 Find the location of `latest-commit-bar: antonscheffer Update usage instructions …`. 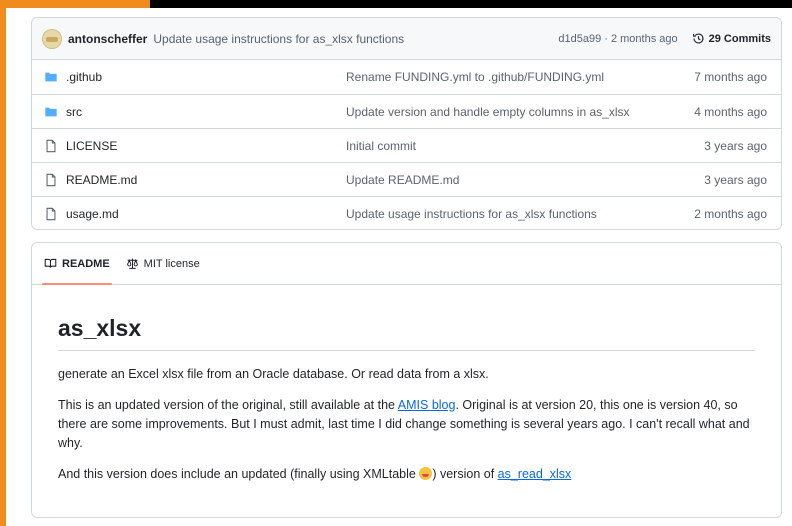

latest-commit-bar: antonscheffer Update usage instructions … is located at coordinates (406, 39).